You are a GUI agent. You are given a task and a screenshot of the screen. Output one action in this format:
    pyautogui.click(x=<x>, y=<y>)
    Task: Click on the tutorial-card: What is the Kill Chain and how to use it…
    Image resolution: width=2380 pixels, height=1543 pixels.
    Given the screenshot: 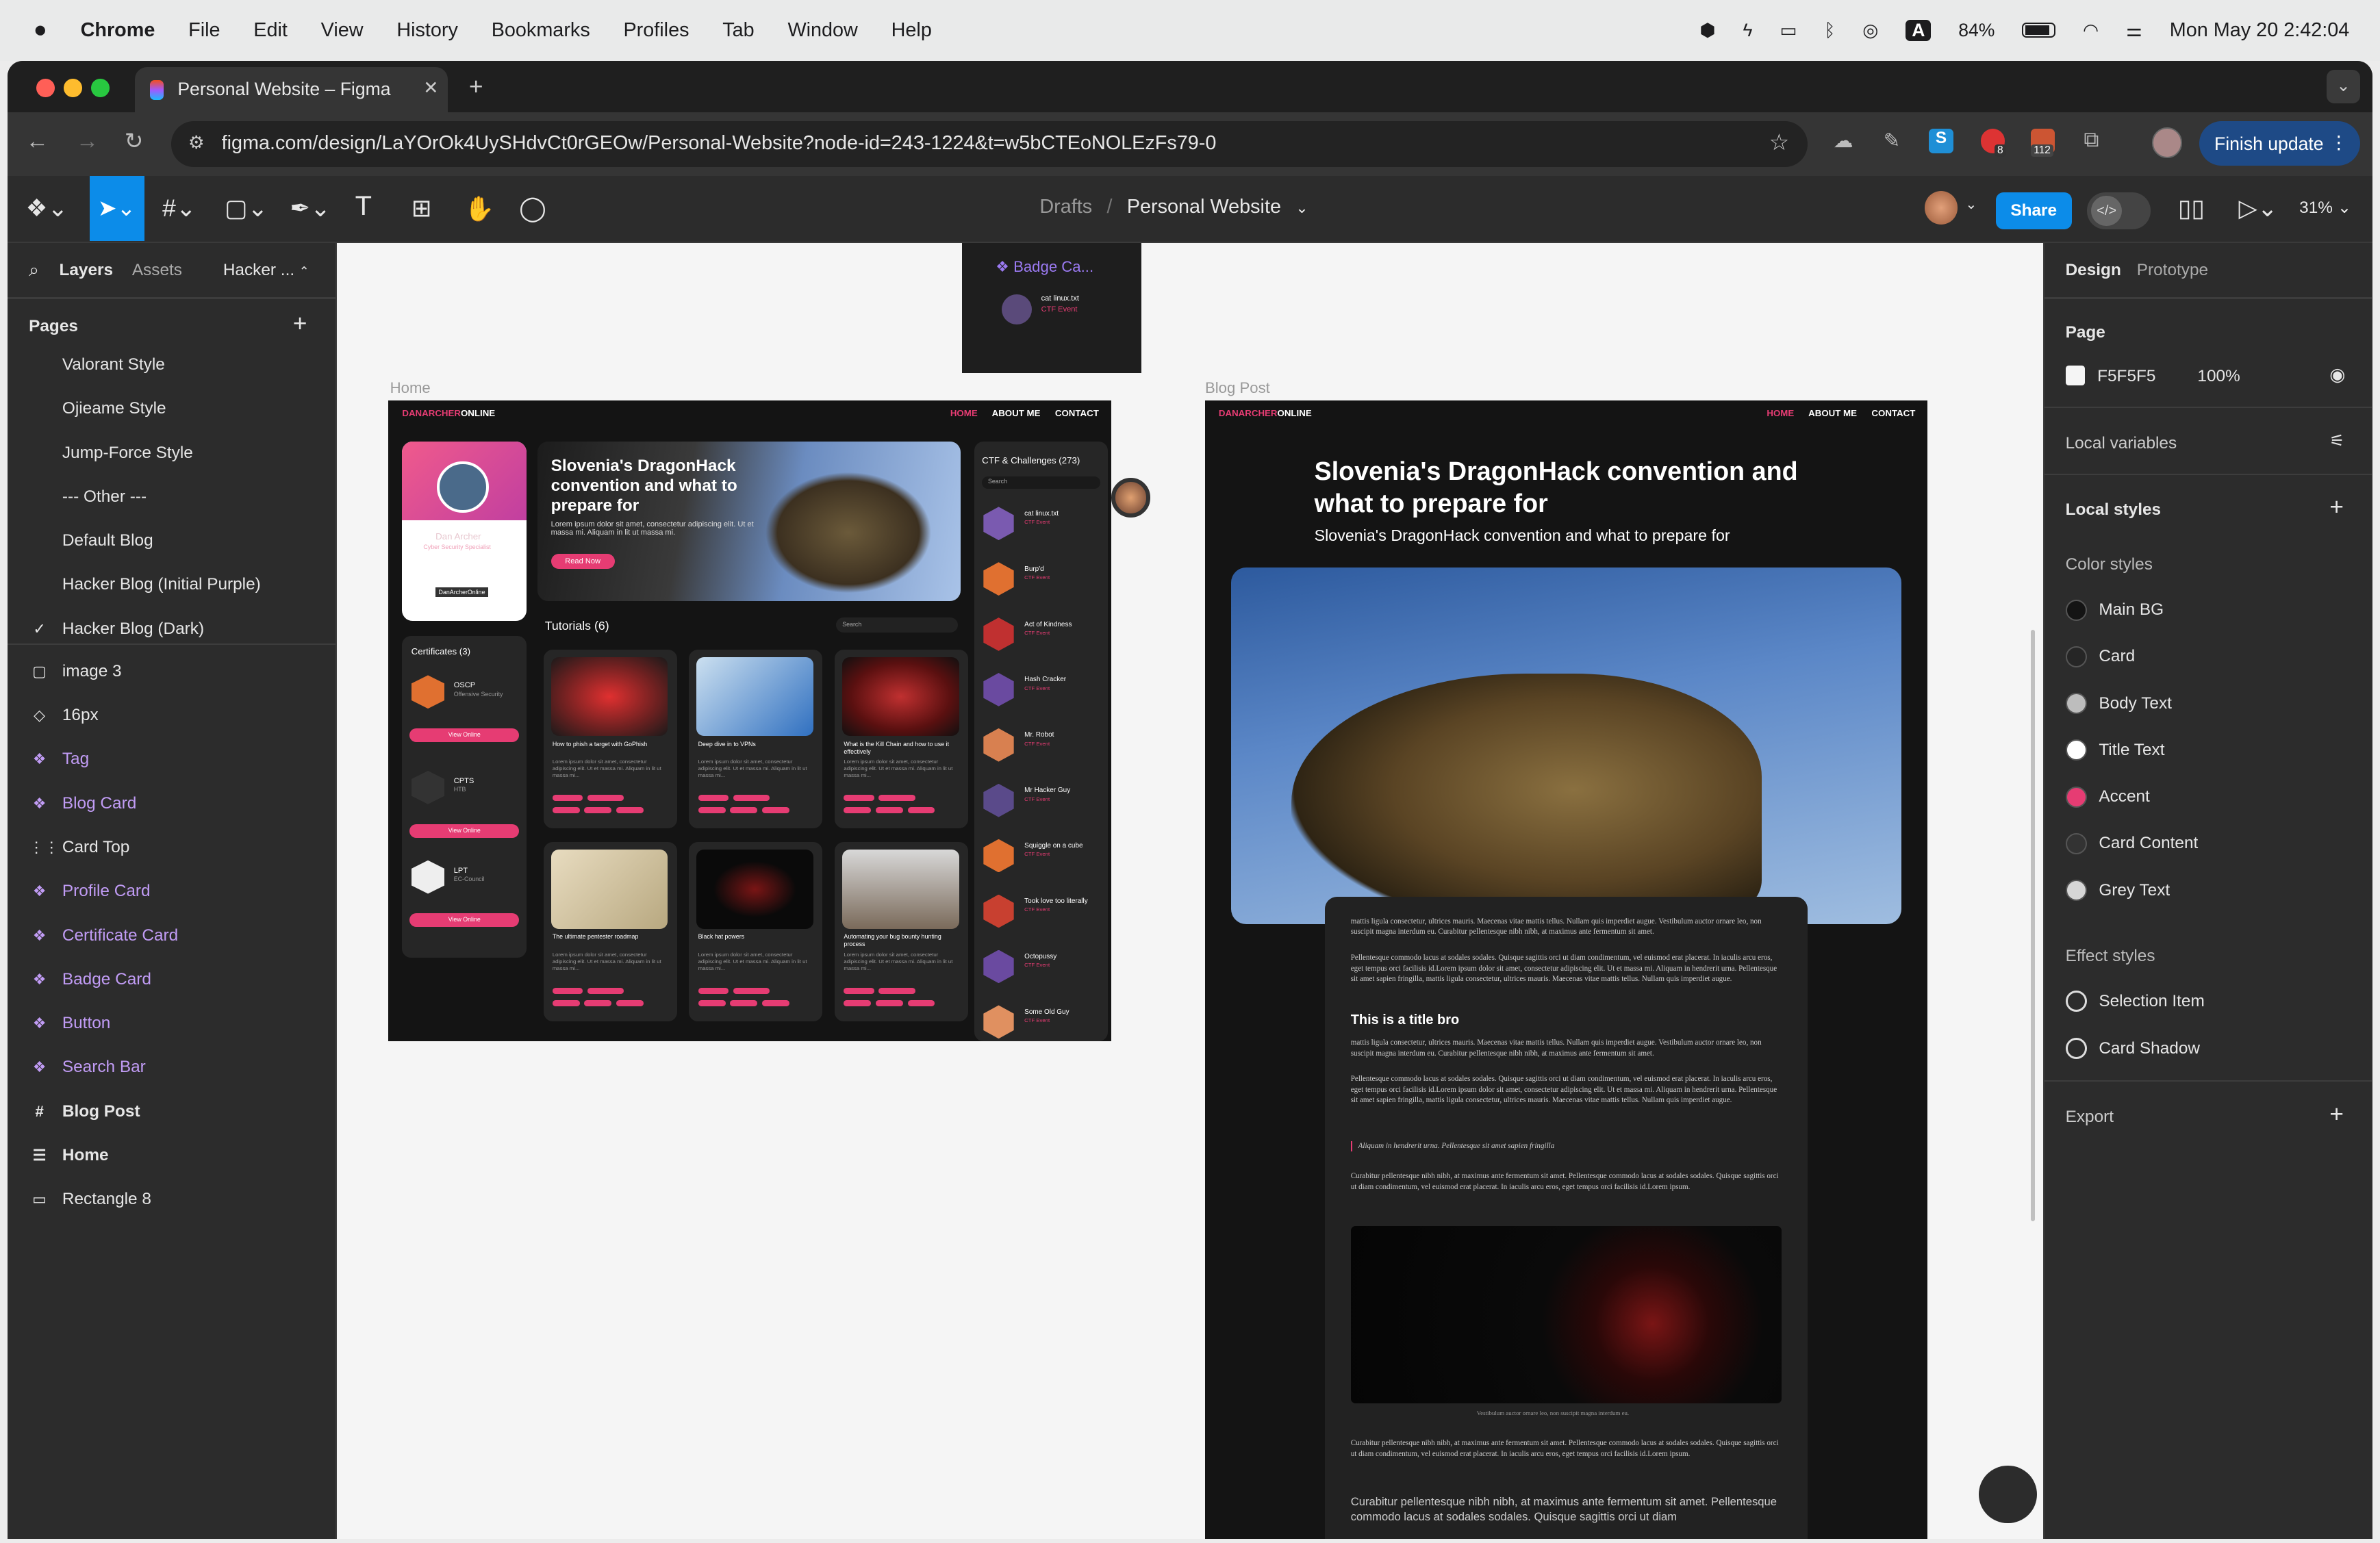 What is the action you would take?
    pyautogui.click(x=902, y=739)
    